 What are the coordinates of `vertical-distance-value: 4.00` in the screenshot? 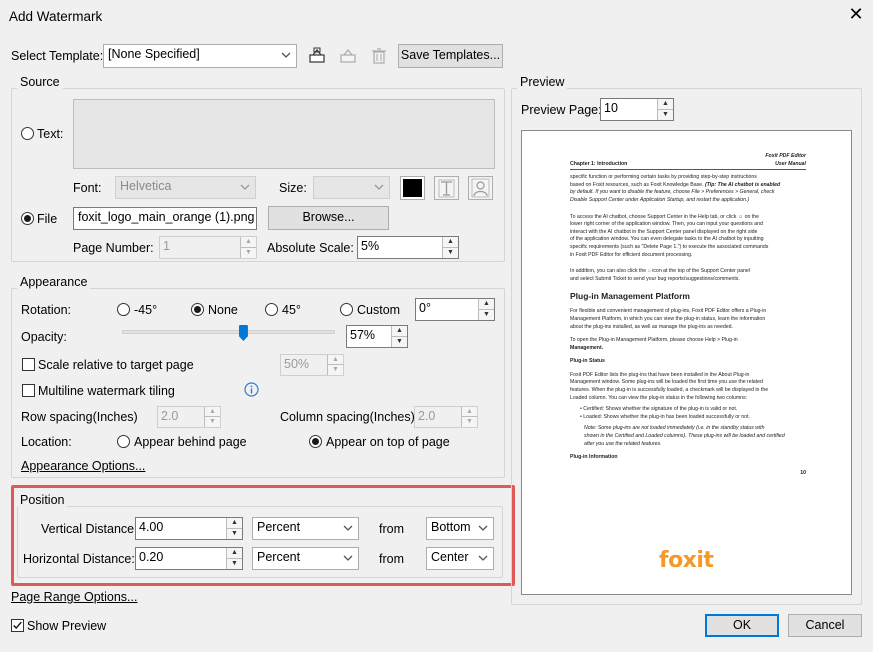 It's located at (151, 527).